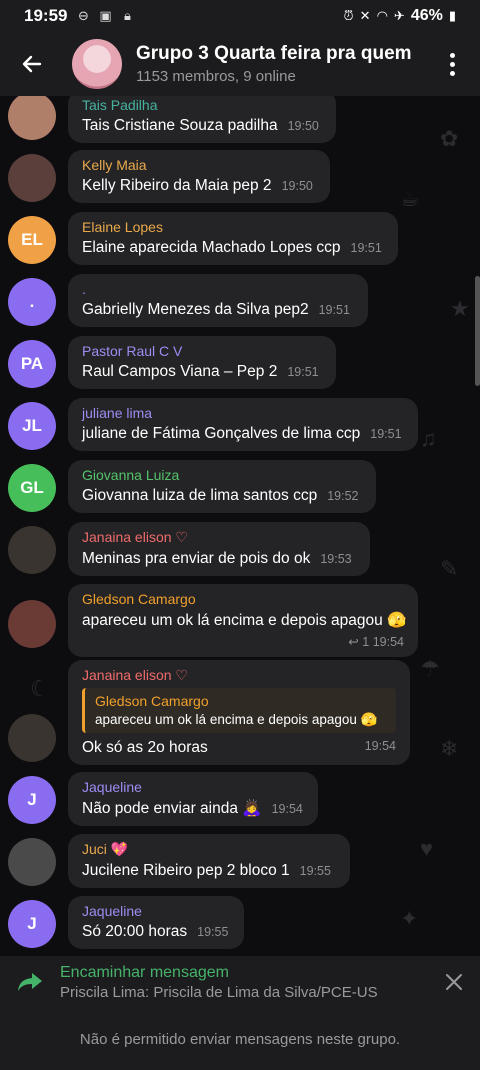 The width and height of the screenshot is (480, 1070). Describe the element at coordinates (399, 15) in the screenshot. I see `airplane-icon: ✈` at that location.